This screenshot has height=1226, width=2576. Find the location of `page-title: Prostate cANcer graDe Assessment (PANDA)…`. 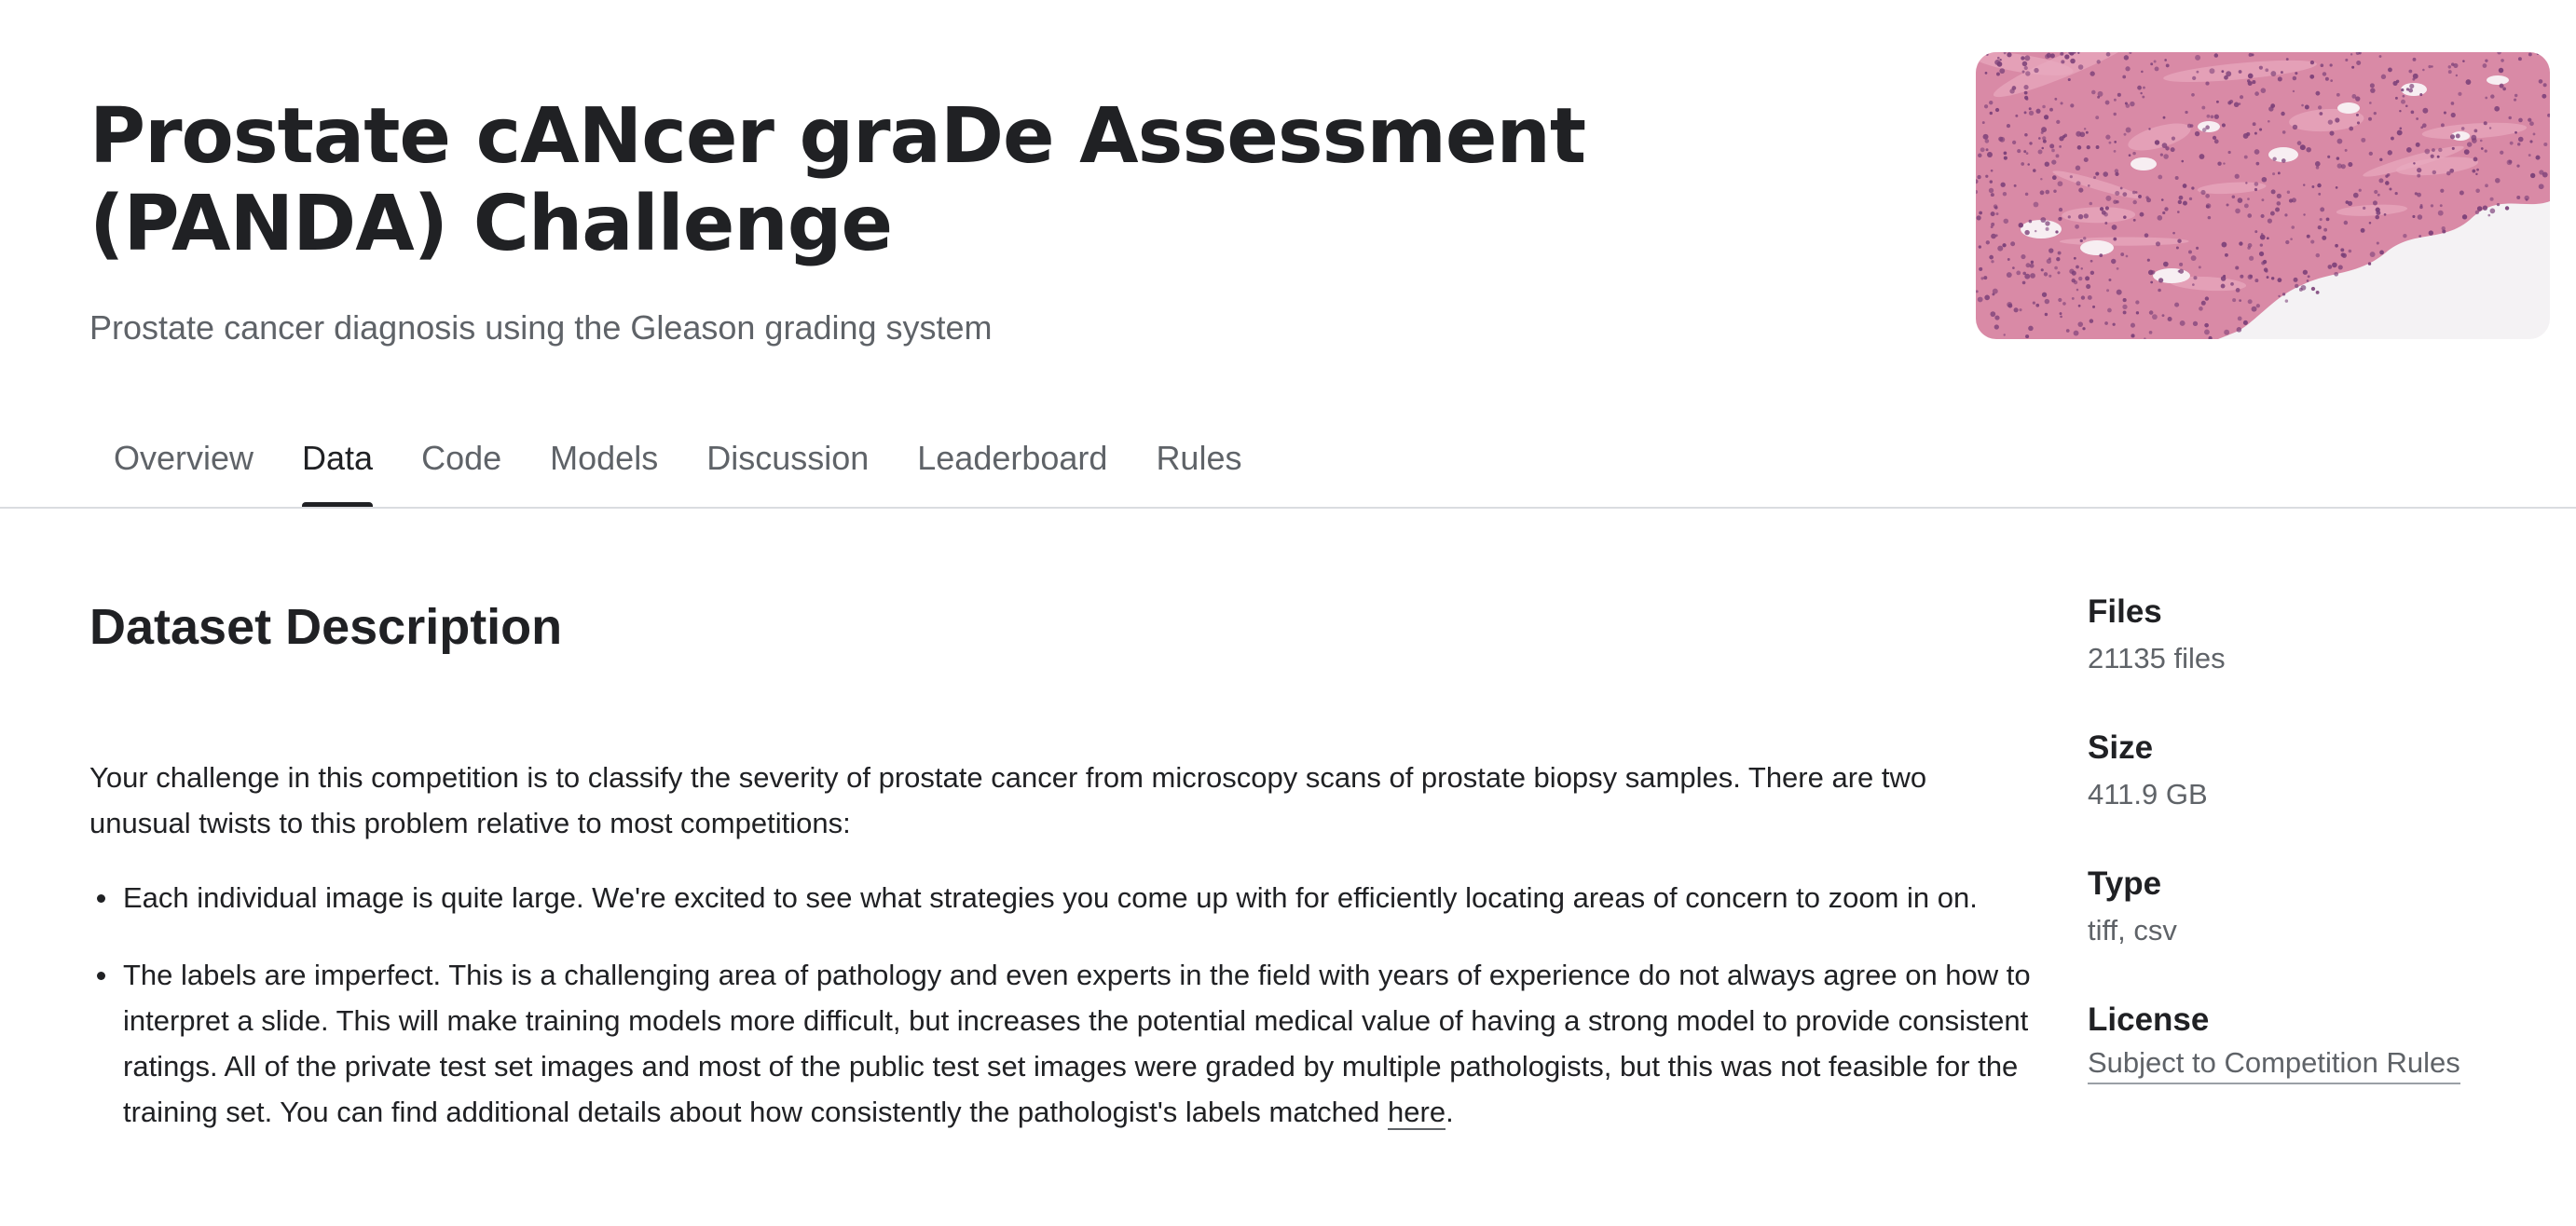

page-title: Prostate cANcer graDe Assessment (PANDA)… is located at coordinates (837, 180).